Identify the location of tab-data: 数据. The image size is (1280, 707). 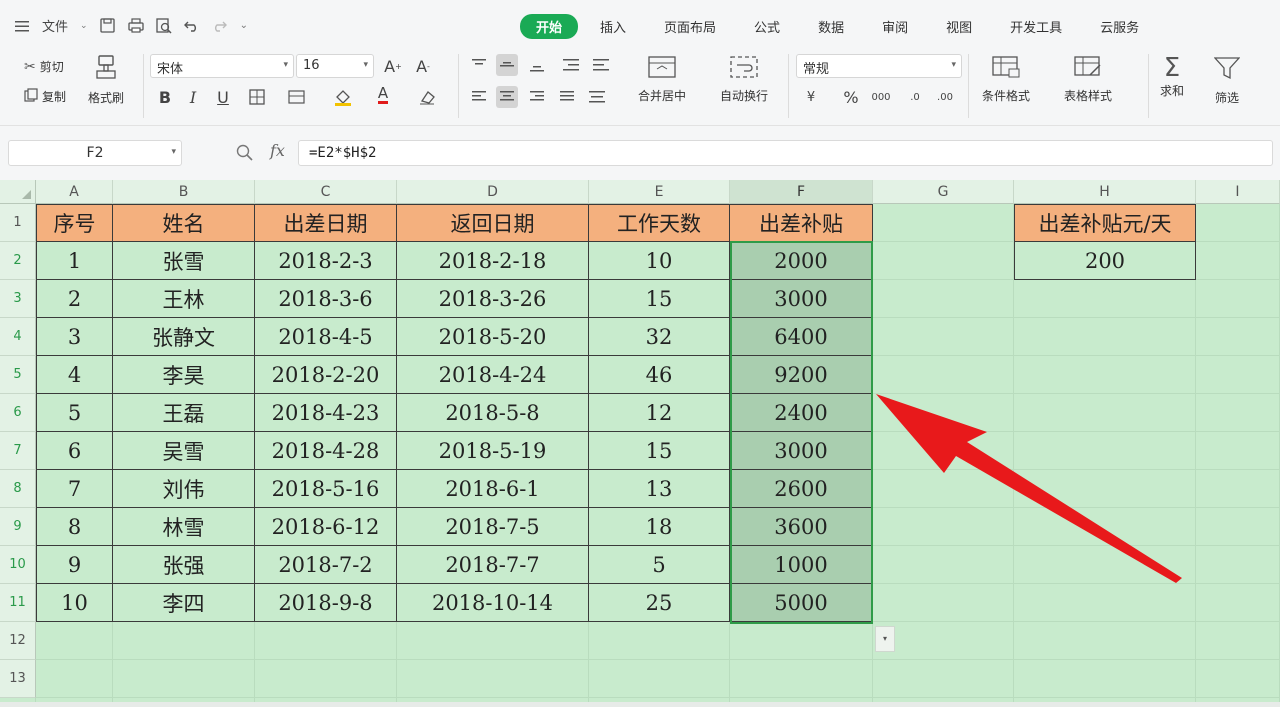
(831, 26).